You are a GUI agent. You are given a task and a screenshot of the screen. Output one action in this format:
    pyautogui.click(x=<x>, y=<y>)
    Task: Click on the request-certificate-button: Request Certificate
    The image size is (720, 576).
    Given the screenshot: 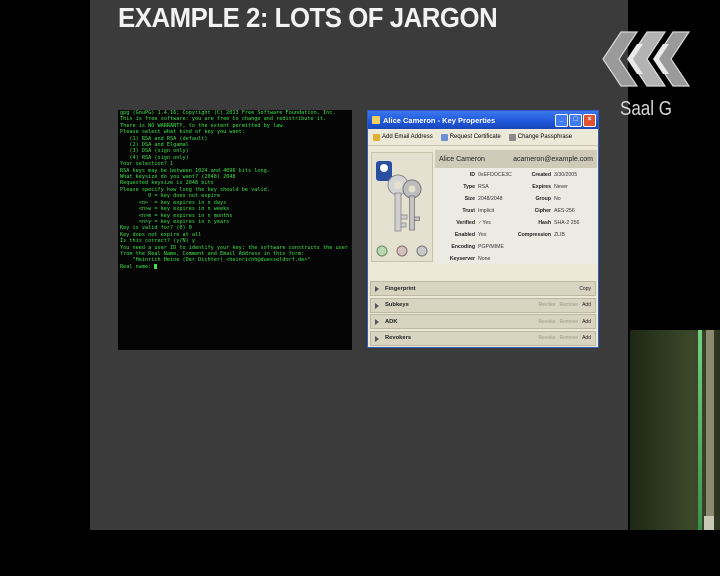 What is the action you would take?
    pyautogui.click(x=470, y=137)
    